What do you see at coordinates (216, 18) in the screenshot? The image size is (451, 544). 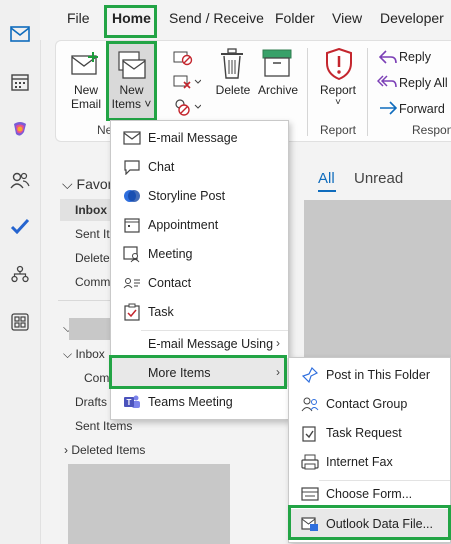 I see `tab-send-receive: Send / Receive` at bounding box center [216, 18].